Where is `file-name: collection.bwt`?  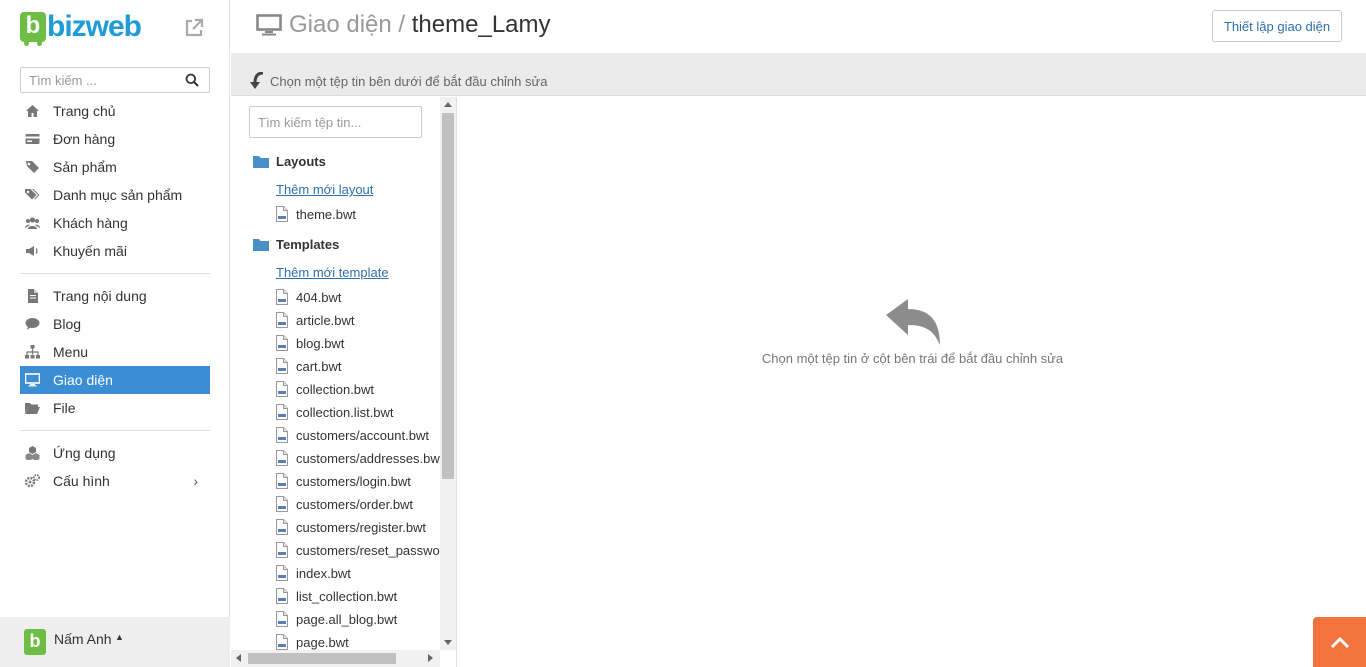 file-name: collection.bwt is located at coordinates (335, 389).